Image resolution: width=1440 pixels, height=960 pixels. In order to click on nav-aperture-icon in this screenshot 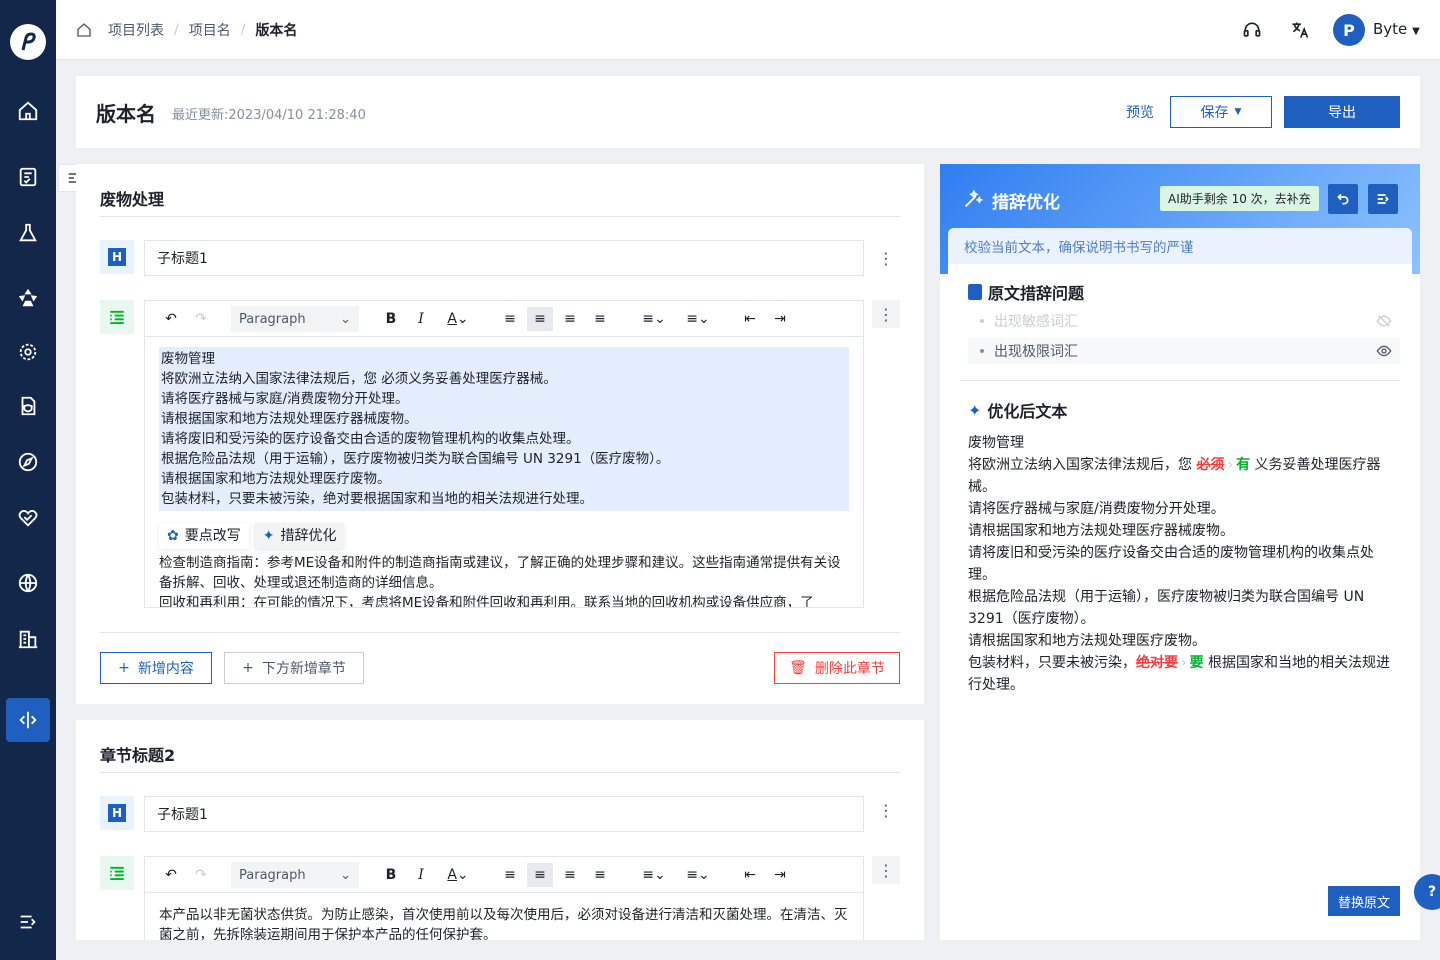, I will do `click(28, 298)`.